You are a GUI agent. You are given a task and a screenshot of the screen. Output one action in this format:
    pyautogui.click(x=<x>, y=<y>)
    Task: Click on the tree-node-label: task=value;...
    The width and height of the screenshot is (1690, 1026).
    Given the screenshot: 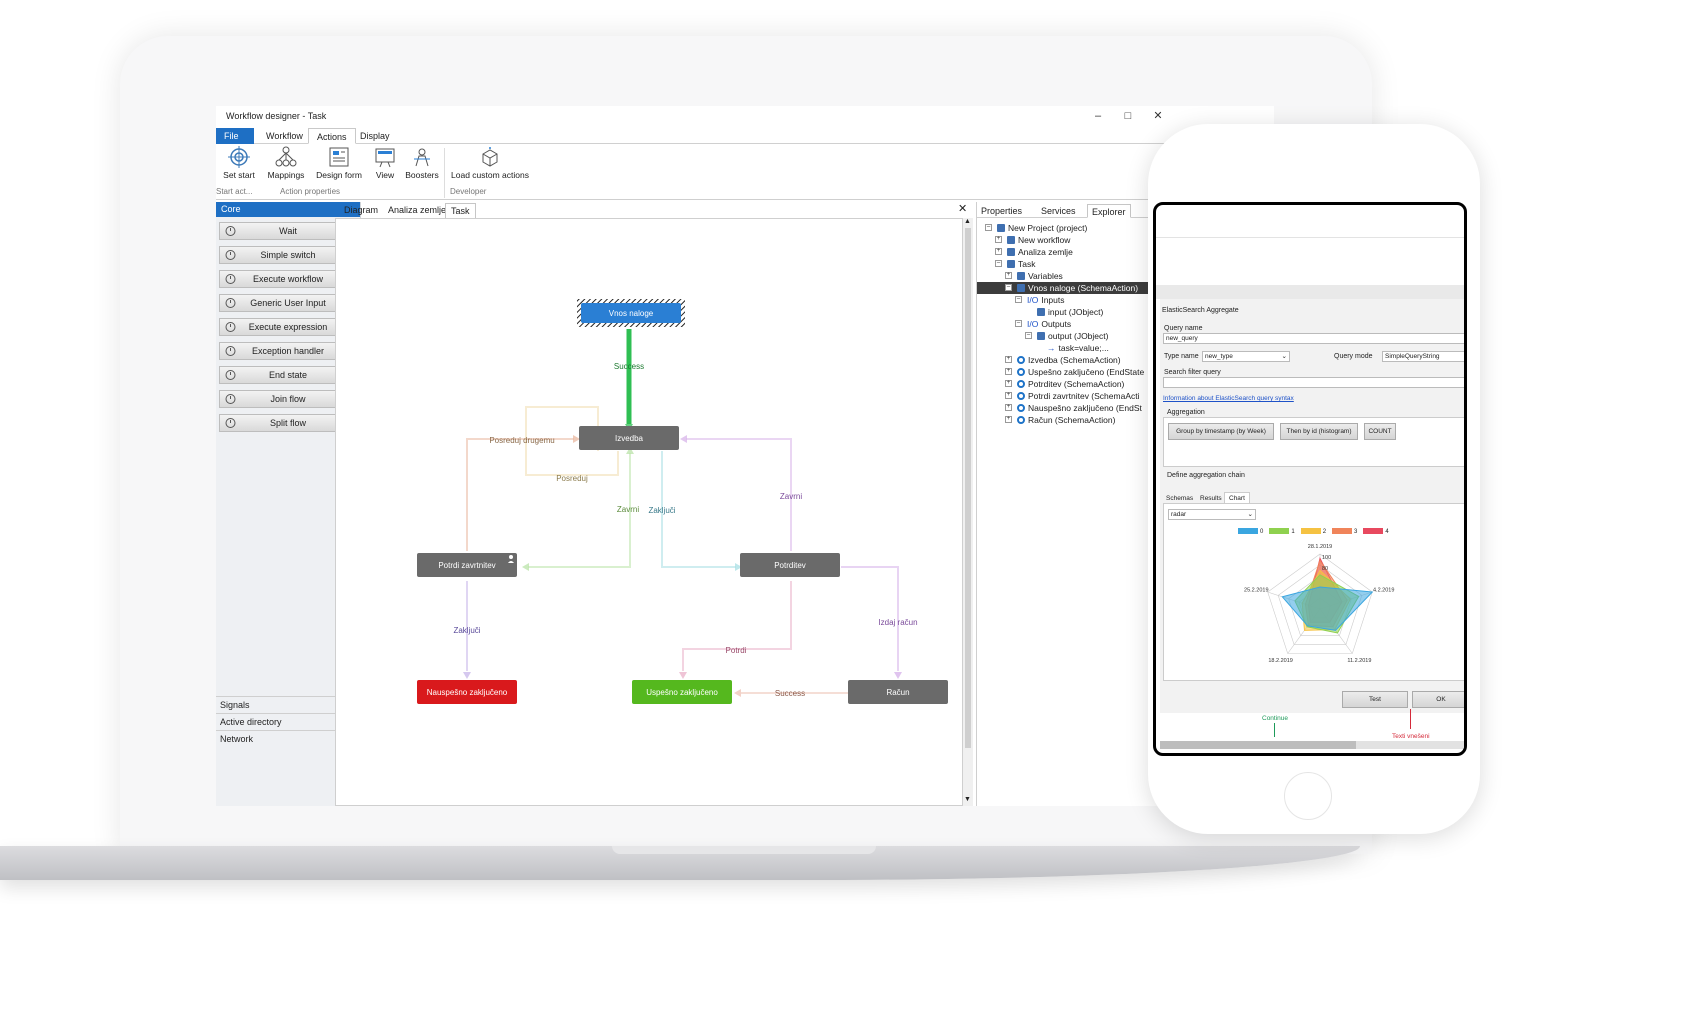 What is the action you would take?
    pyautogui.click(x=1083, y=348)
    